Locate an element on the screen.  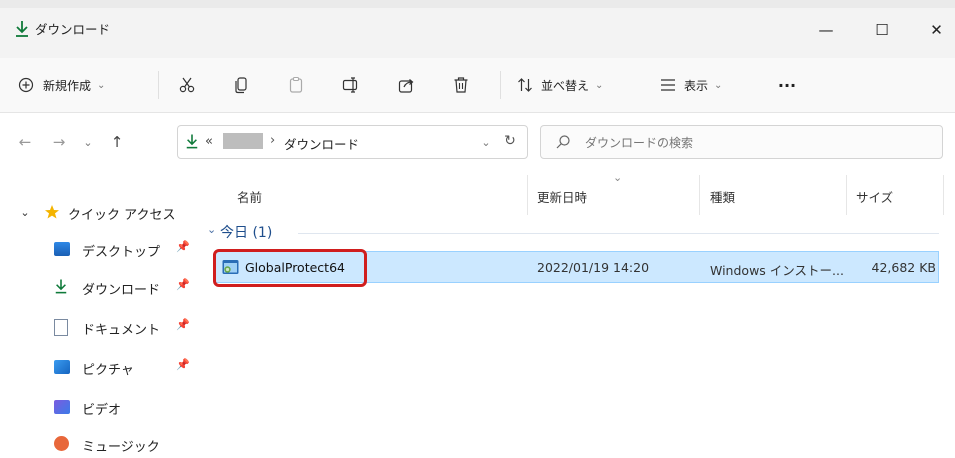
sidebar-item-videos: ビデオ is located at coordinates (118, 407).